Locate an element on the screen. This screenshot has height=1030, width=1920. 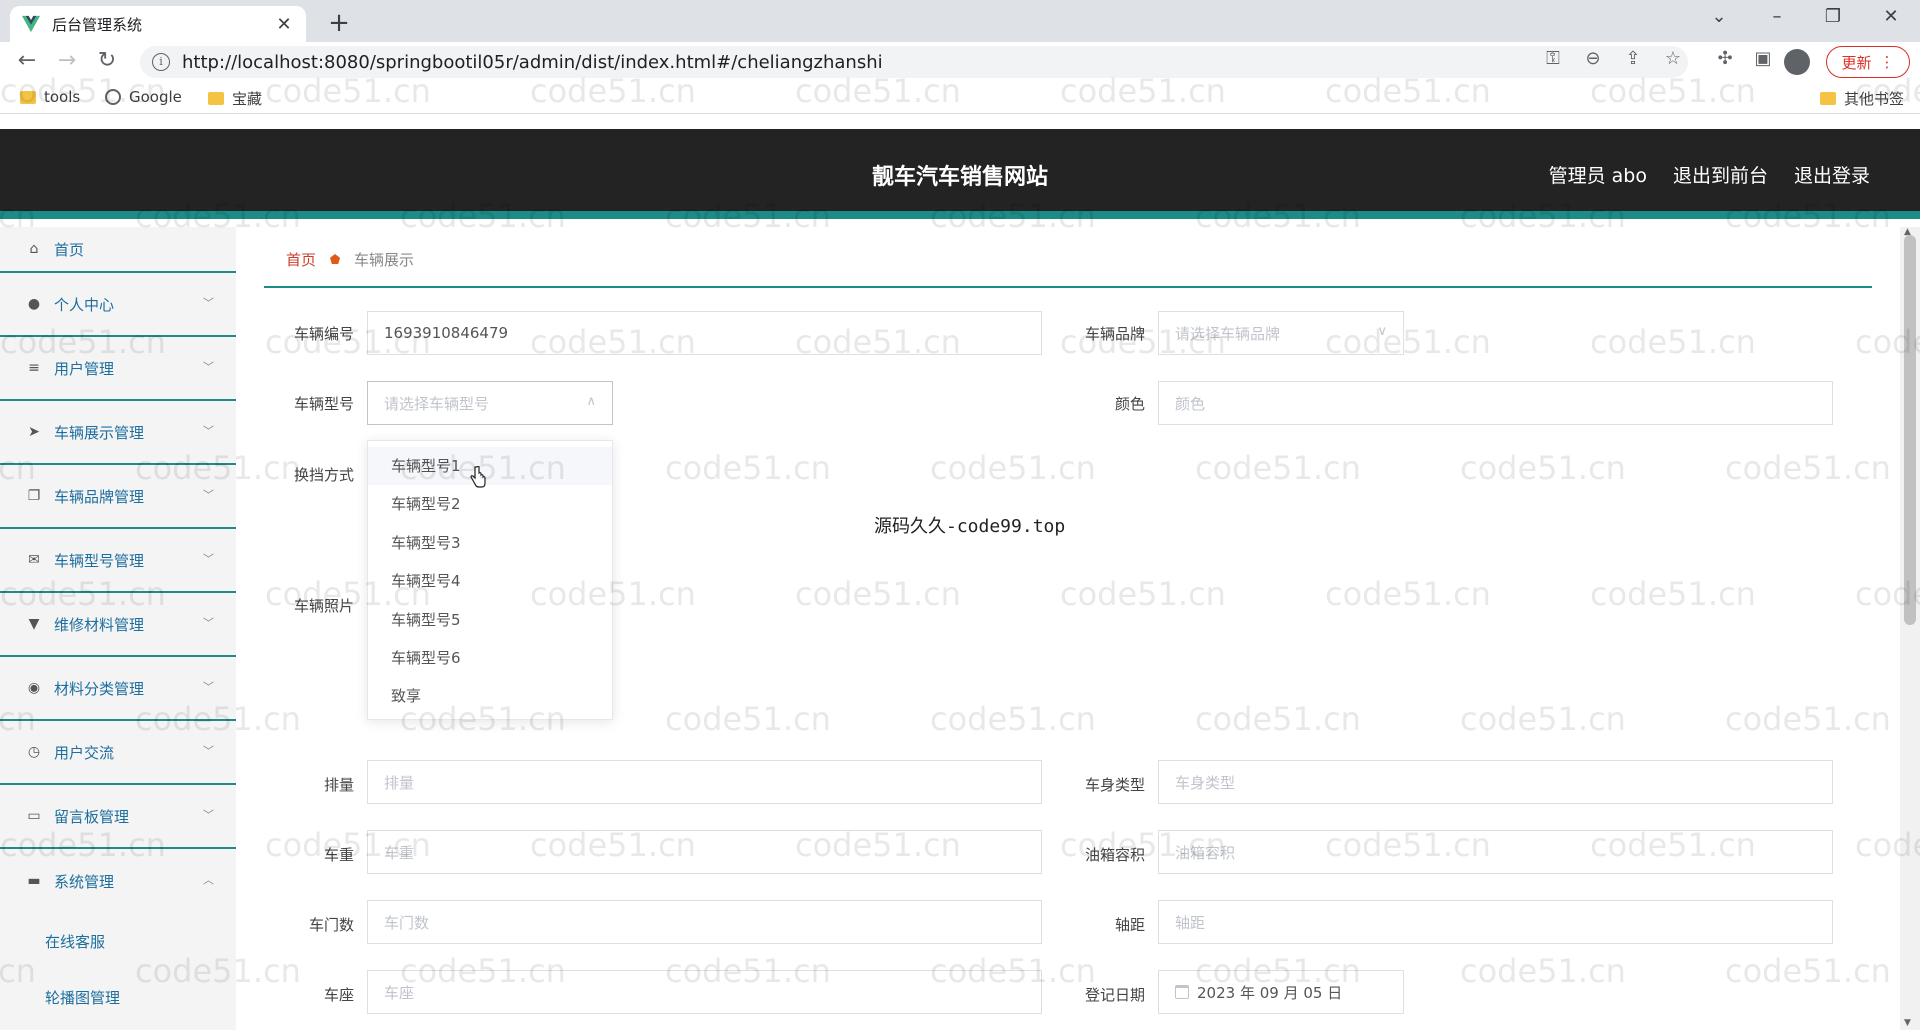
dropdown-option: 车辆型号1 is located at coordinates (490, 466).